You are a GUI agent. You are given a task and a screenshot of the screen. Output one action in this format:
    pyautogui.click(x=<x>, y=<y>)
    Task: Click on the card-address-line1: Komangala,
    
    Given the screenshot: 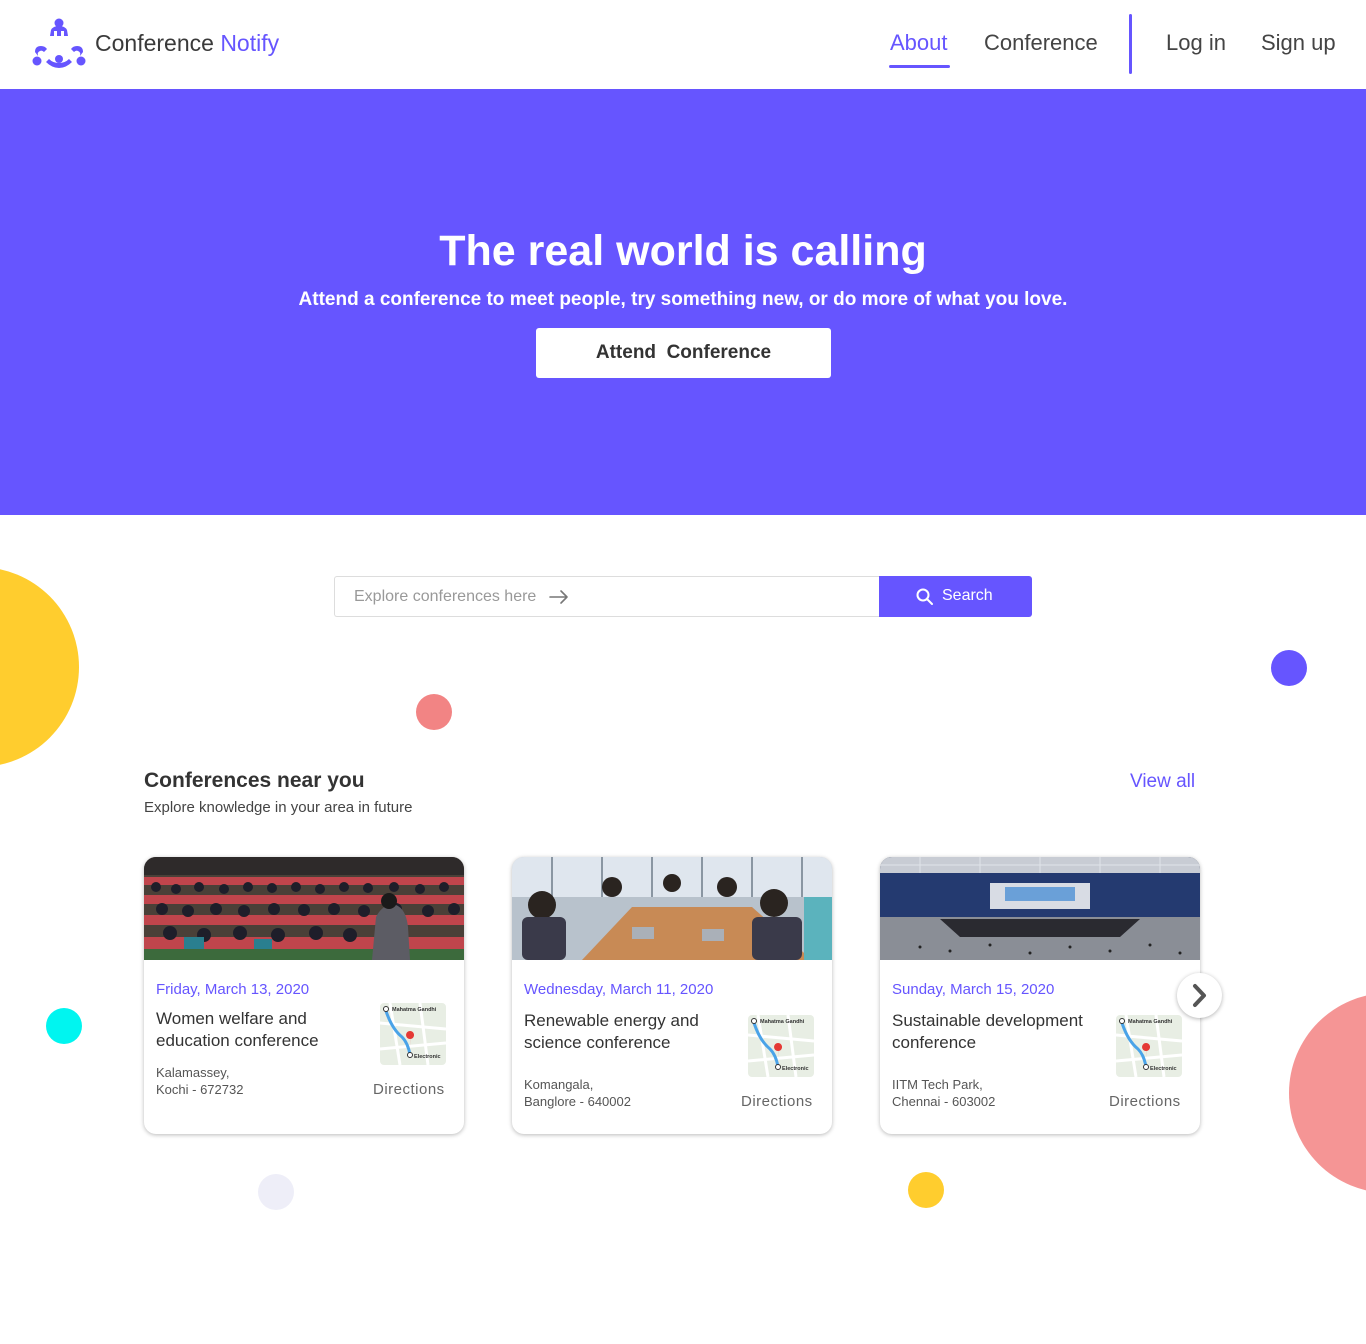 What is the action you would take?
    pyautogui.click(x=559, y=1084)
    